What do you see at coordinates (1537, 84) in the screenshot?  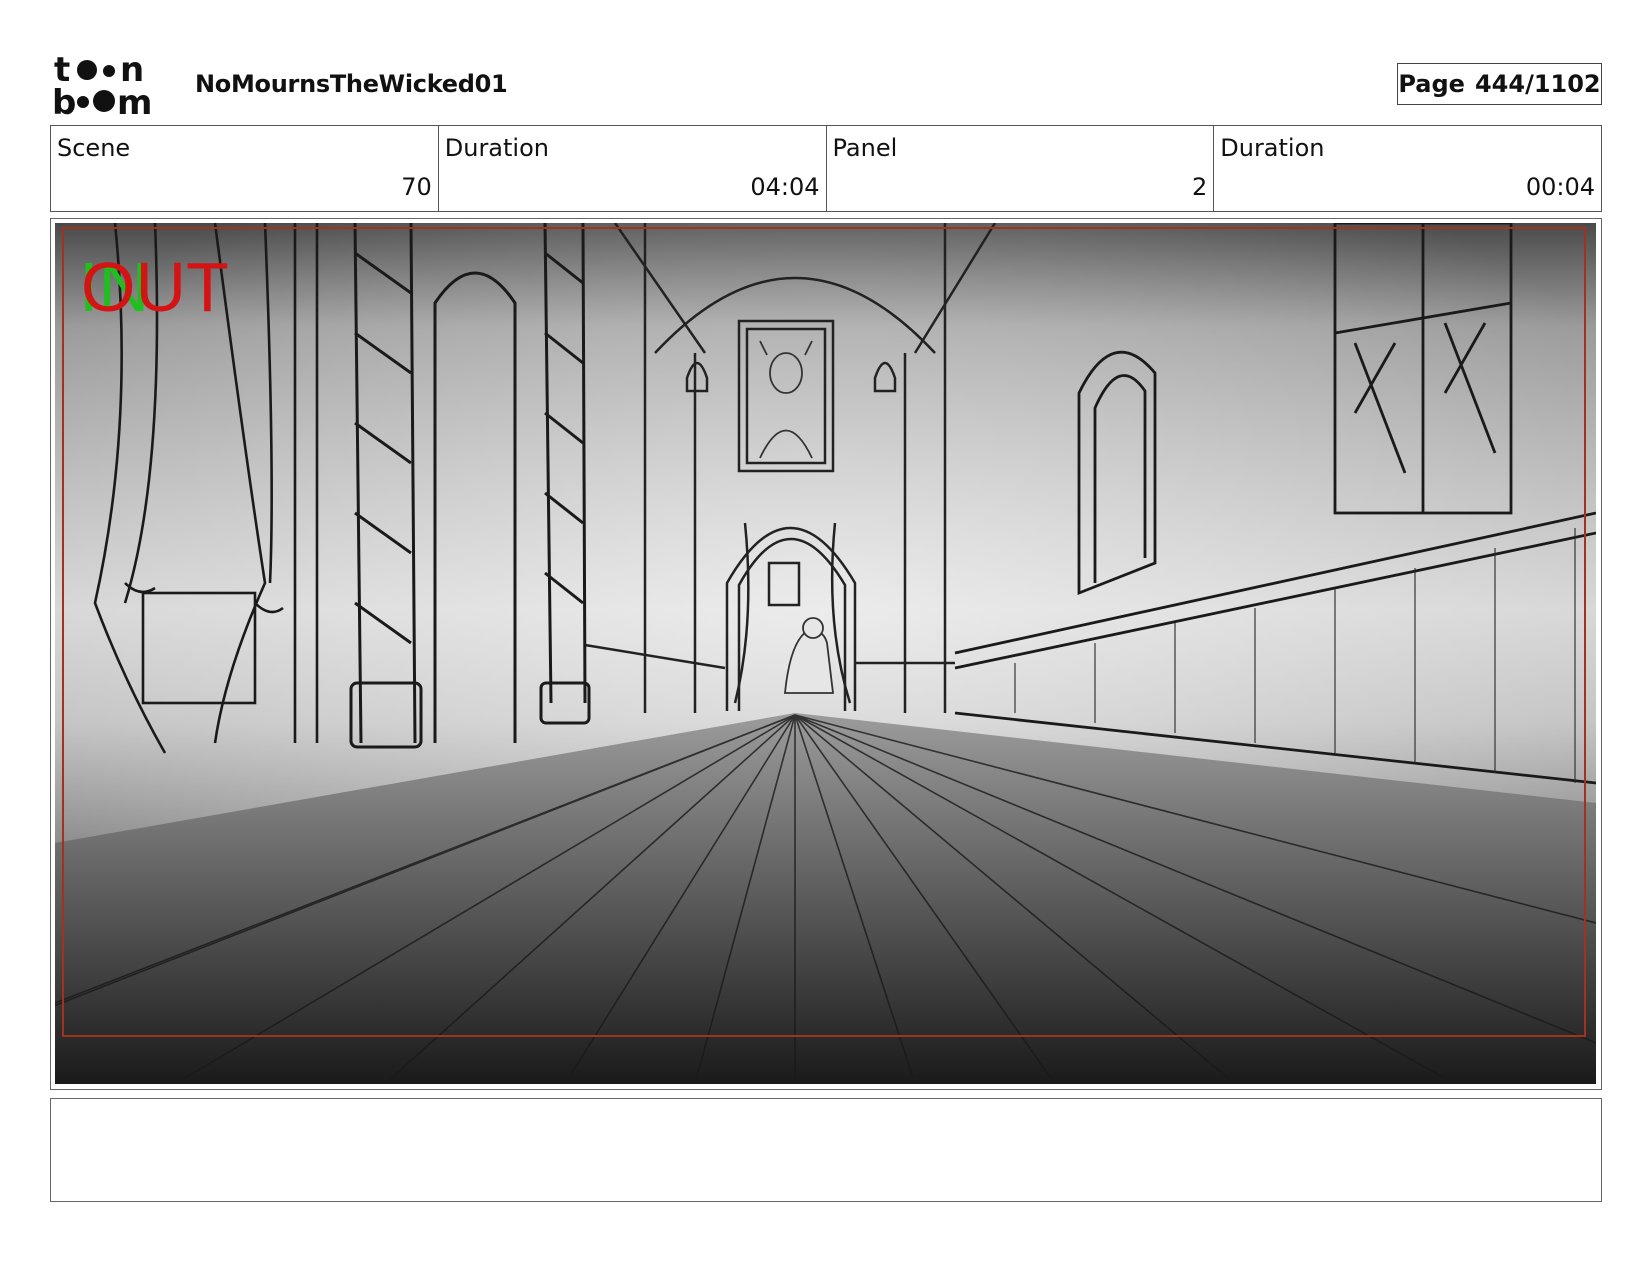 I see `page-number: 444/1102` at bounding box center [1537, 84].